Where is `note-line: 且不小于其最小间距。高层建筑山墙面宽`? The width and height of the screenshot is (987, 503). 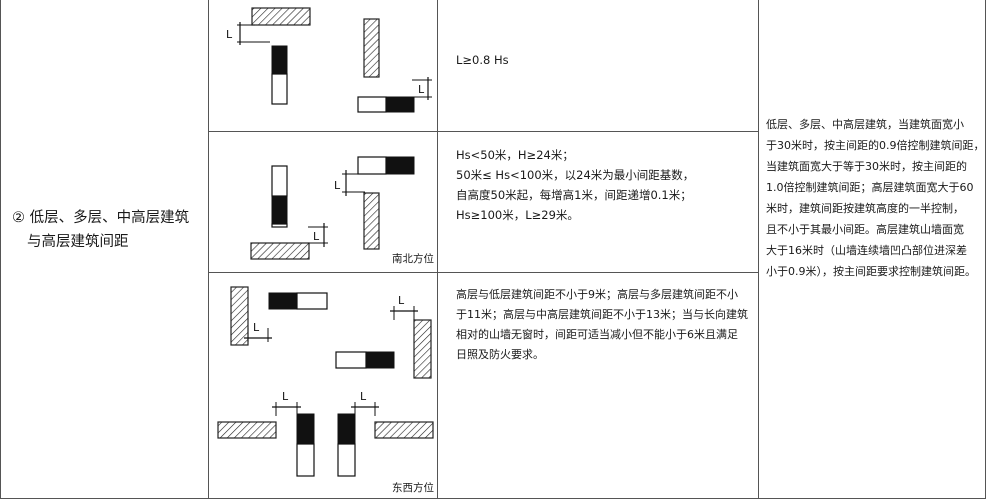 note-line: 且不小于其最小间距。高层建筑山墙面宽 is located at coordinates (865, 229).